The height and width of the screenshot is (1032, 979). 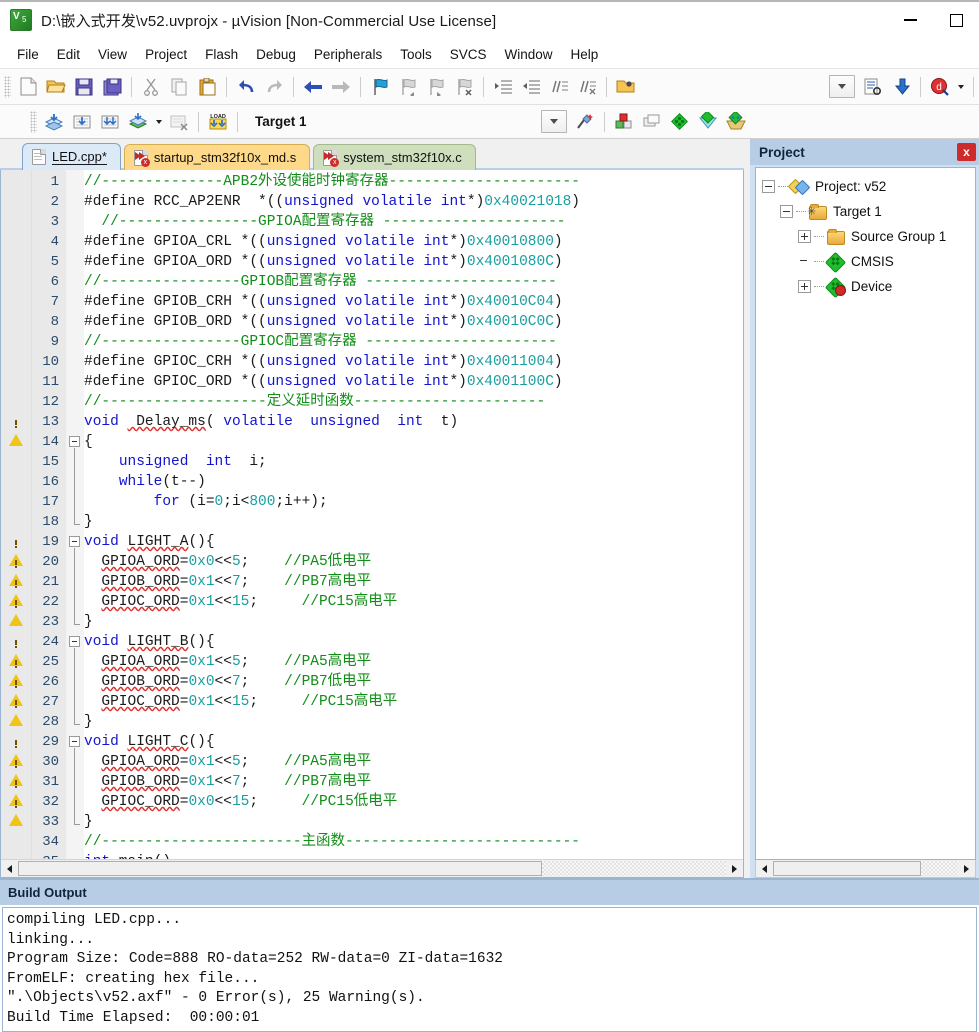 What do you see at coordinates (138, 122) in the screenshot?
I see `batch-build-icon` at bounding box center [138, 122].